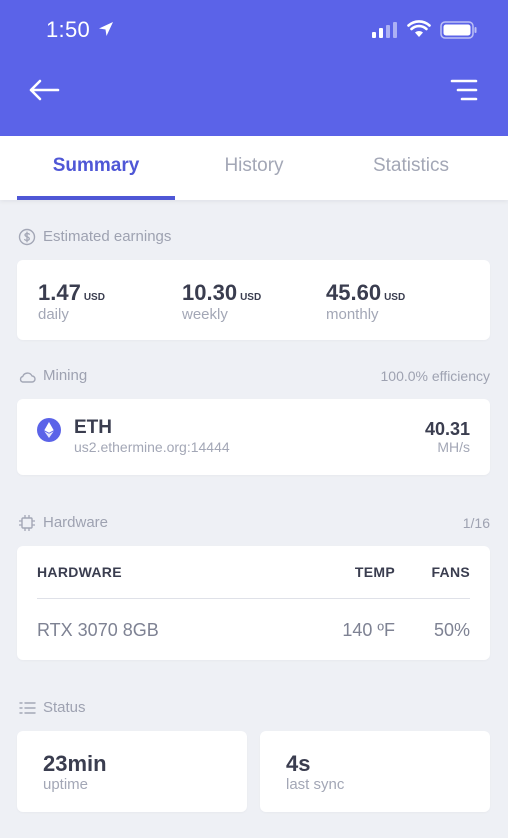 Image resolution: width=508 pixels, height=838 pixels. What do you see at coordinates (152, 447) in the screenshot?
I see `mining-pool: us2.ethermine.org:14444` at bounding box center [152, 447].